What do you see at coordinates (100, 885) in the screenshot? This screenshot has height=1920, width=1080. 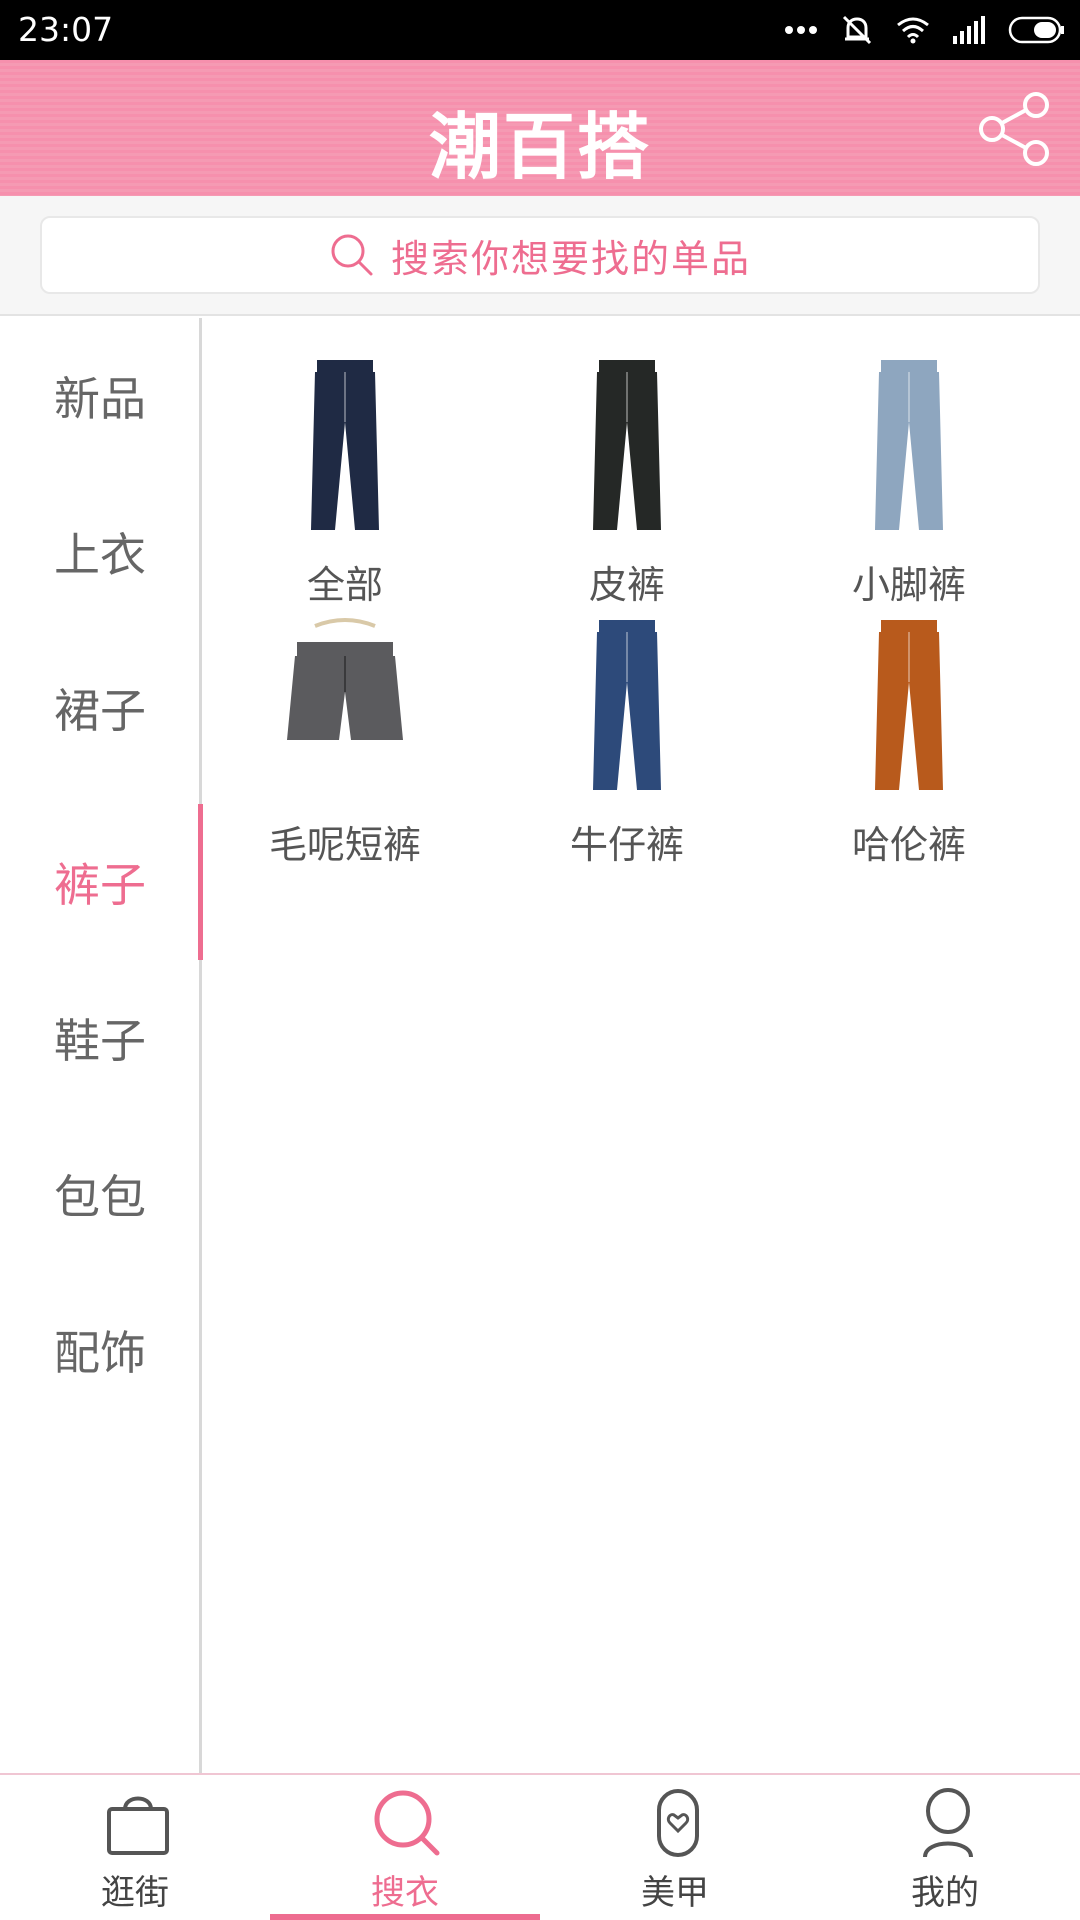 I see `sidebar-item-label: 裤子` at bounding box center [100, 885].